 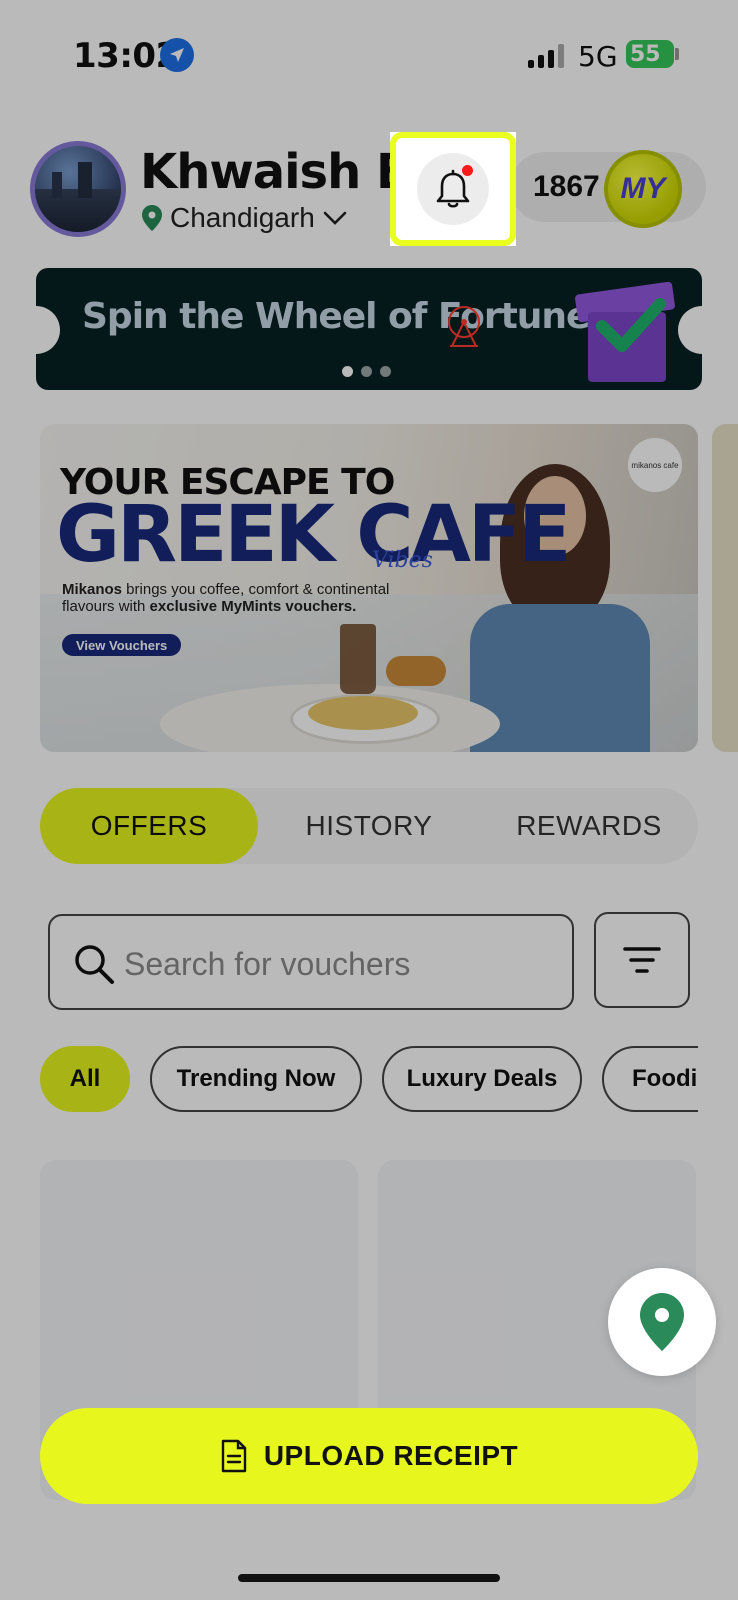 I want to click on notifications-button, so click(x=453, y=189).